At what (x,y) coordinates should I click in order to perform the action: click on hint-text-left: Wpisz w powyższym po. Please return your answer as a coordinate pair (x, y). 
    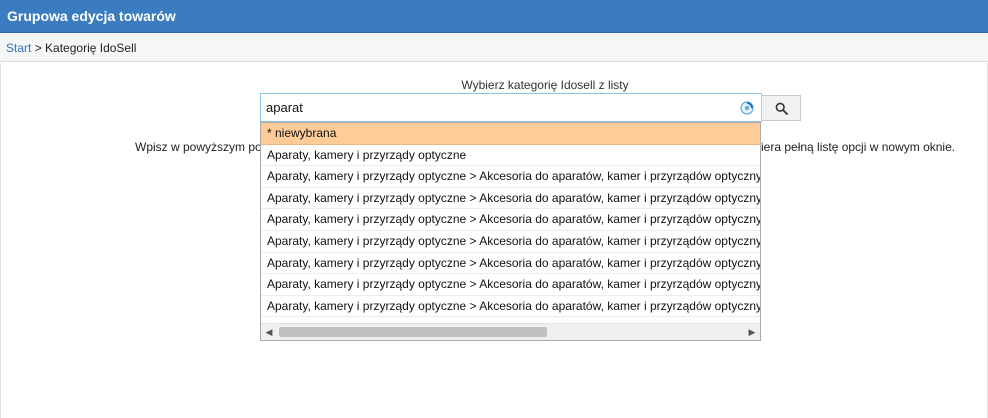
    Looking at the image, I should click on (198, 147).